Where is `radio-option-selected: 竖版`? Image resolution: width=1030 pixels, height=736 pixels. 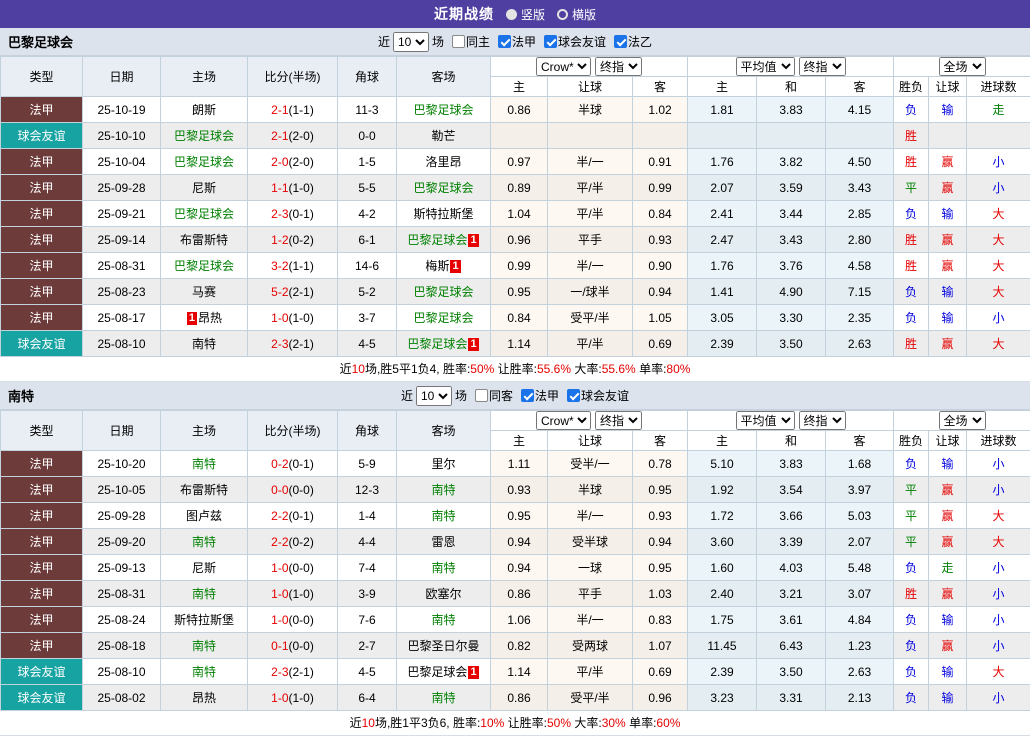 radio-option-selected: 竖版 is located at coordinates (525, 14).